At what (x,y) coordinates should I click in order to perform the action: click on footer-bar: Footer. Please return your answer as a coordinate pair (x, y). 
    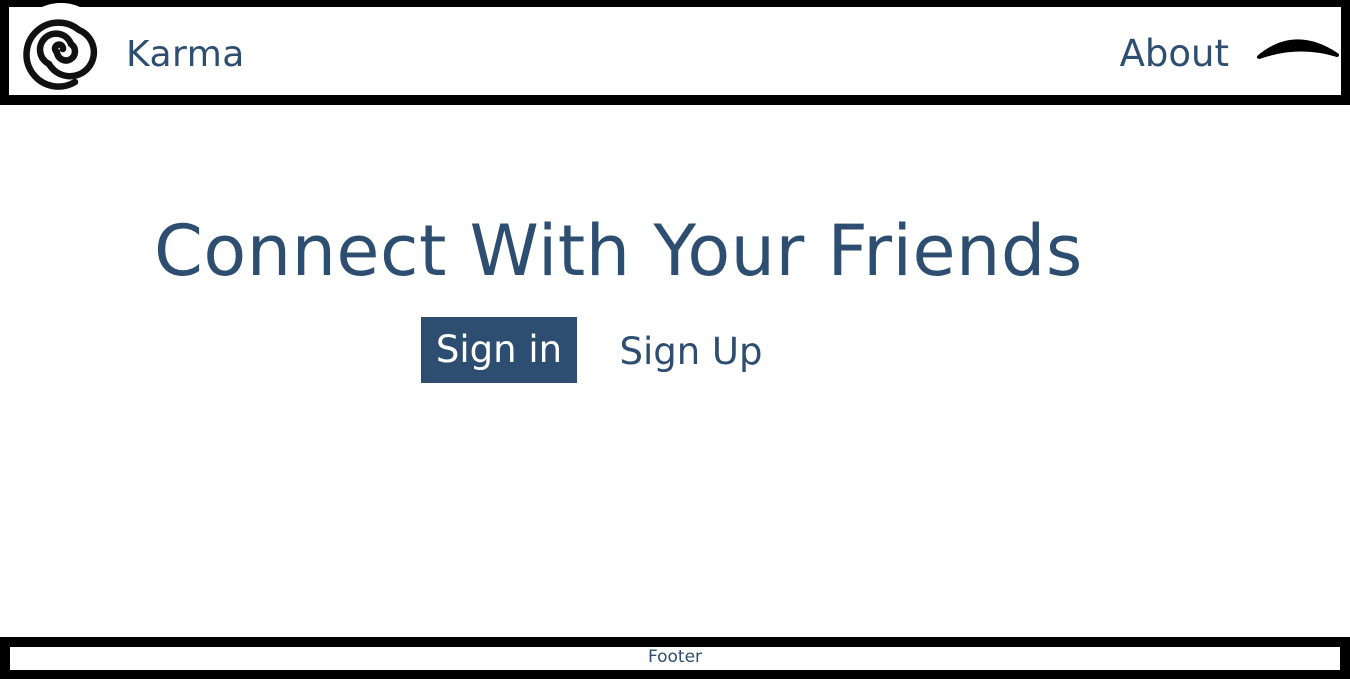
    Looking at the image, I should click on (675, 658).